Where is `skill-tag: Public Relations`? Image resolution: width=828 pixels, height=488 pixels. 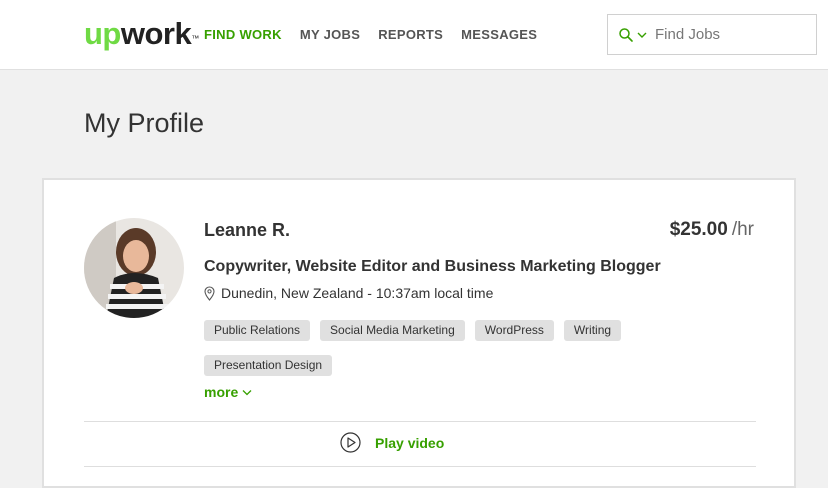
skill-tag: Public Relations is located at coordinates (257, 330).